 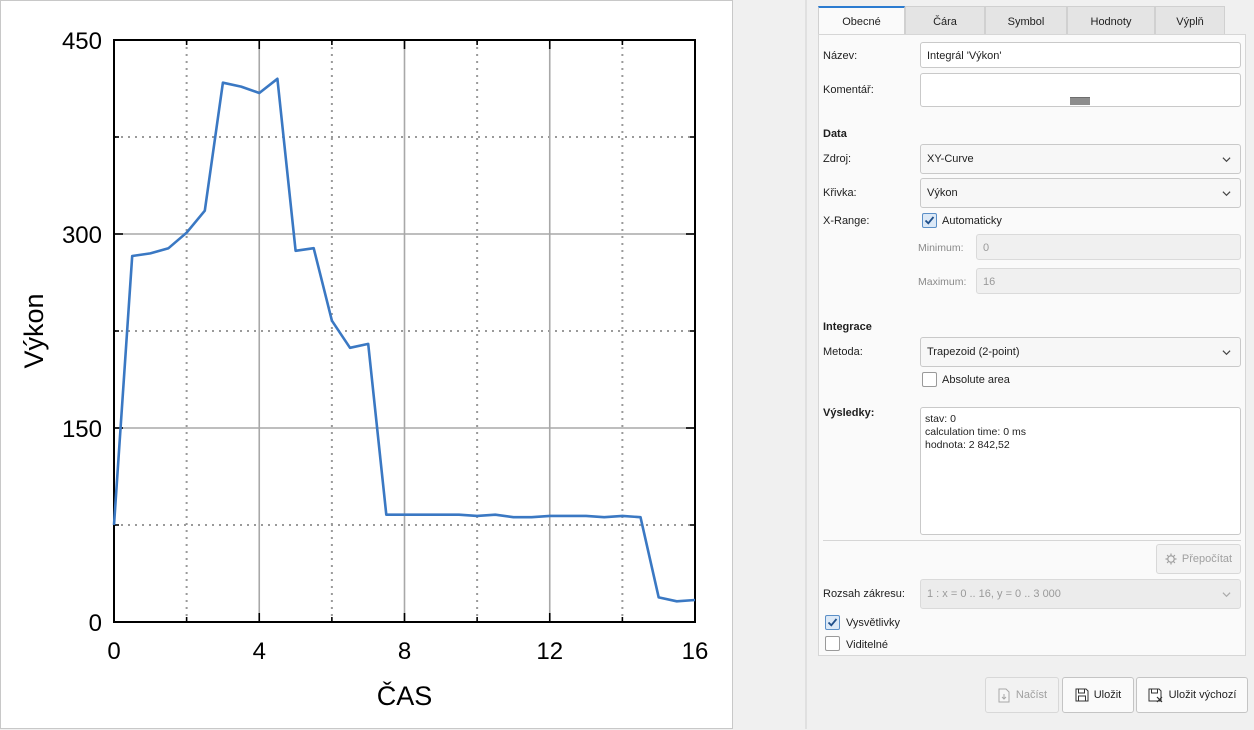 I want to click on max-input: 16, so click(x=1108, y=281).